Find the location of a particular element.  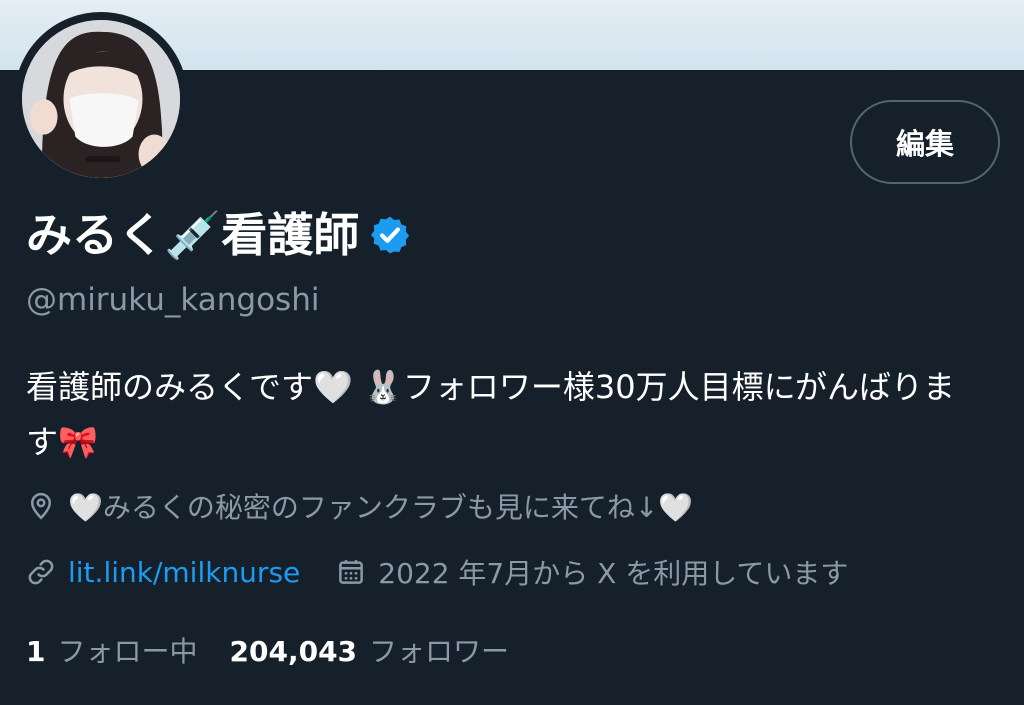

website-joined-row: lit.link/milknurse 2022 年7月から X を利用しています is located at coordinates (437, 572).